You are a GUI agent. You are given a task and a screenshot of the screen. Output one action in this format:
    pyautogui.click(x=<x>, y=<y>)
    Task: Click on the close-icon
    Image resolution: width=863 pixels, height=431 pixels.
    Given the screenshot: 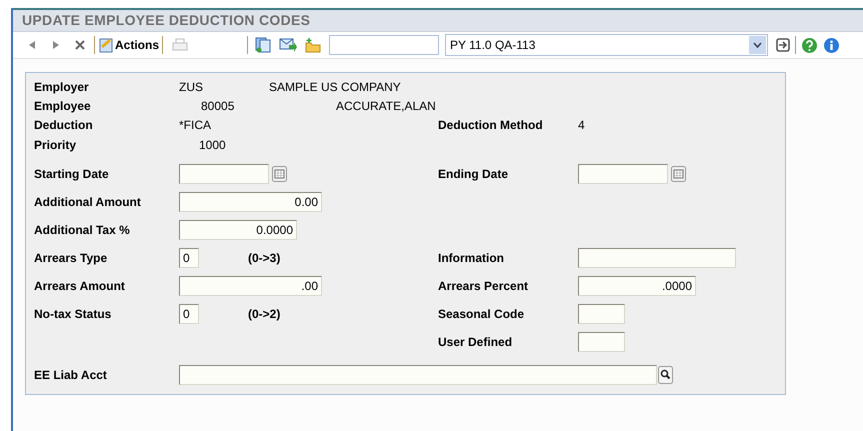 What is the action you would take?
    pyautogui.click(x=80, y=45)
    